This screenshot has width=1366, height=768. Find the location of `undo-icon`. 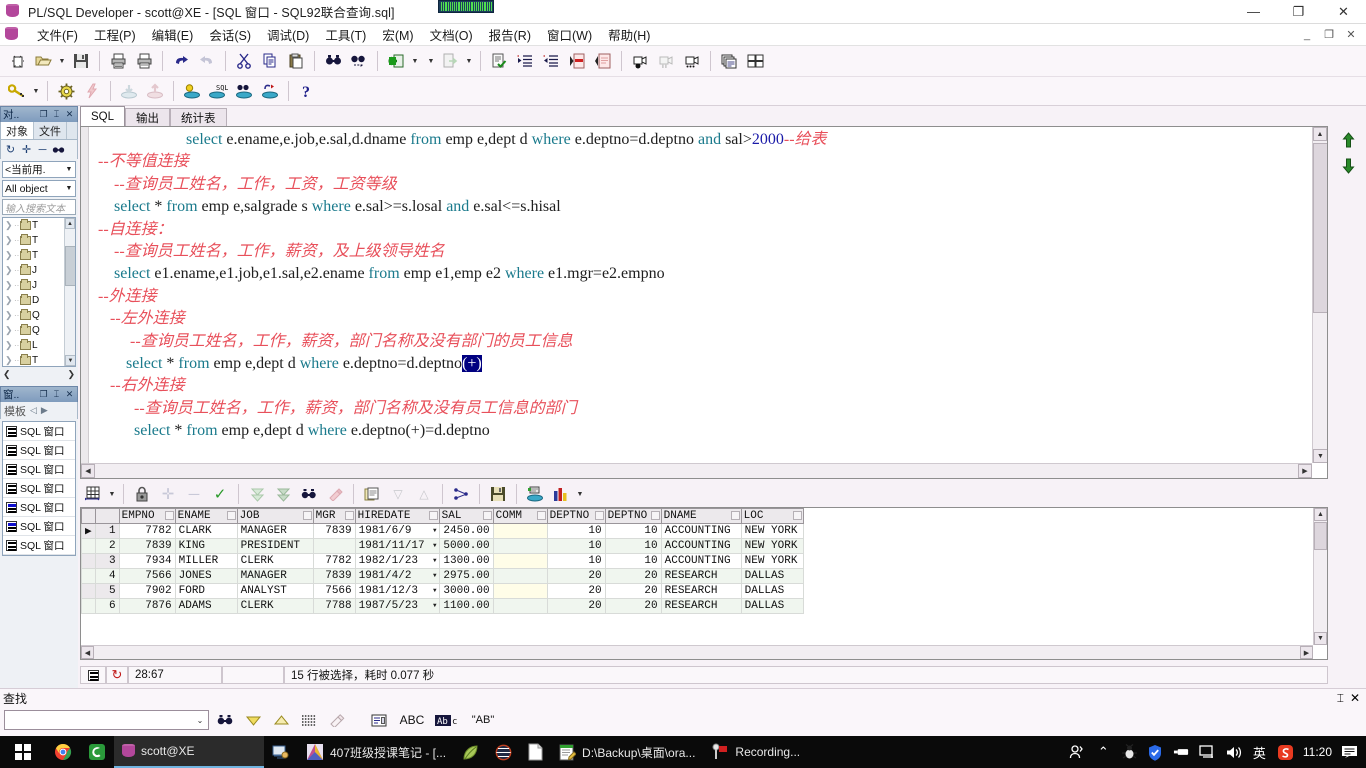

undo-icon is located at coordinates (181, 61).